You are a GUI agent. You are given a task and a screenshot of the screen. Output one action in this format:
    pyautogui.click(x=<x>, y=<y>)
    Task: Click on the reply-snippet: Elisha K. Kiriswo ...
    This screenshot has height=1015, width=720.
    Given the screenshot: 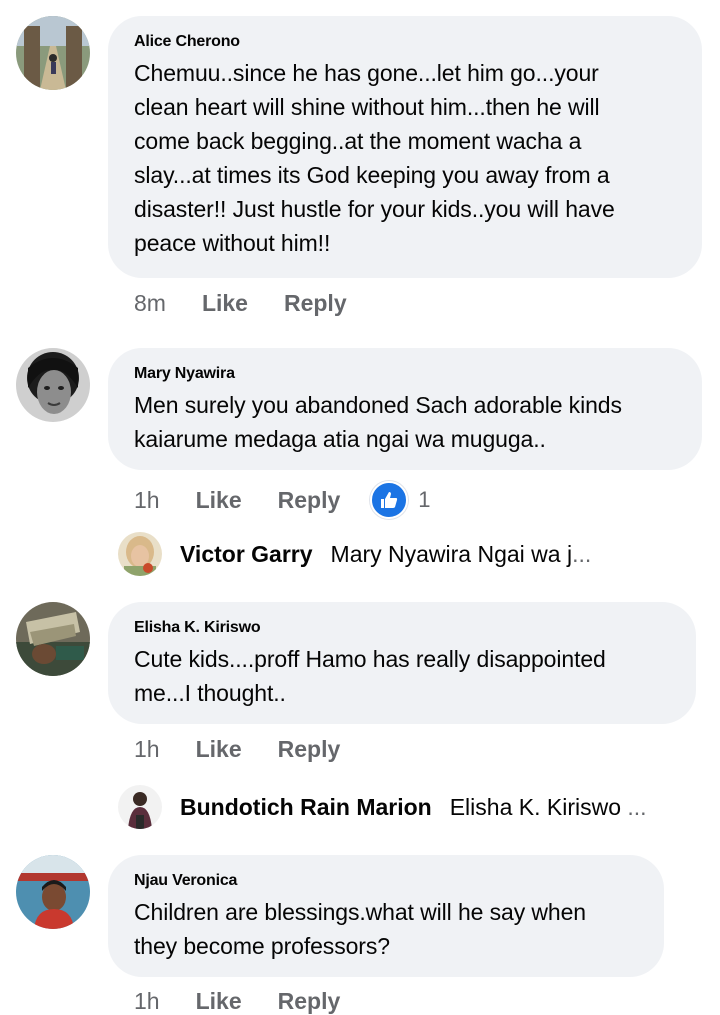 What is the action you would take?
    pyautogui.click(x=548, y=807)
    